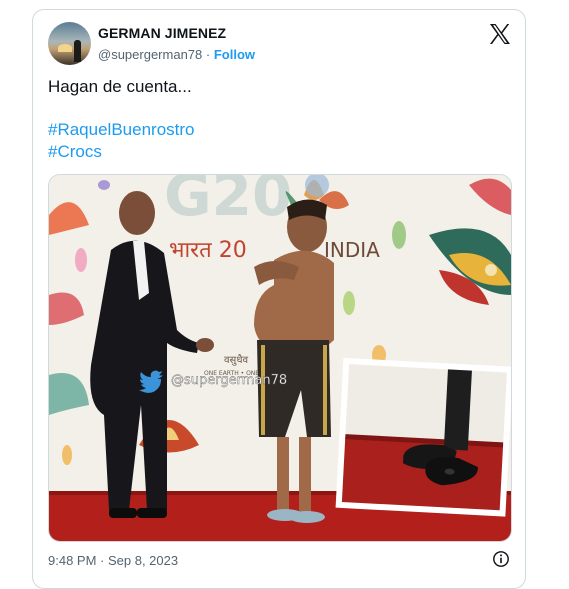 The height and width of the screenshot is (589, 569). Describe the element at coordinates (229, 380) in the screenshot. I see `svg-text: @supergerman78` at that location.